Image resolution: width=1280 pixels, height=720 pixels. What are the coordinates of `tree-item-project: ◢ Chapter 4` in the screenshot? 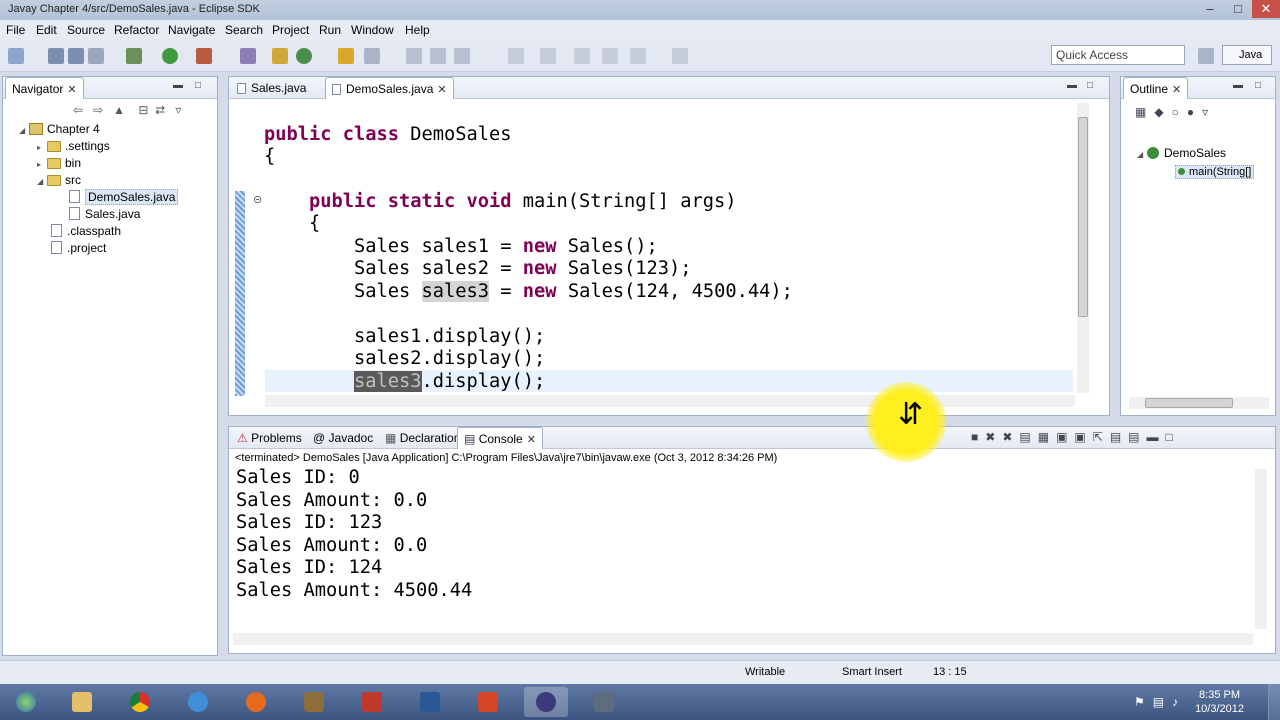 It's located at (59, 129).